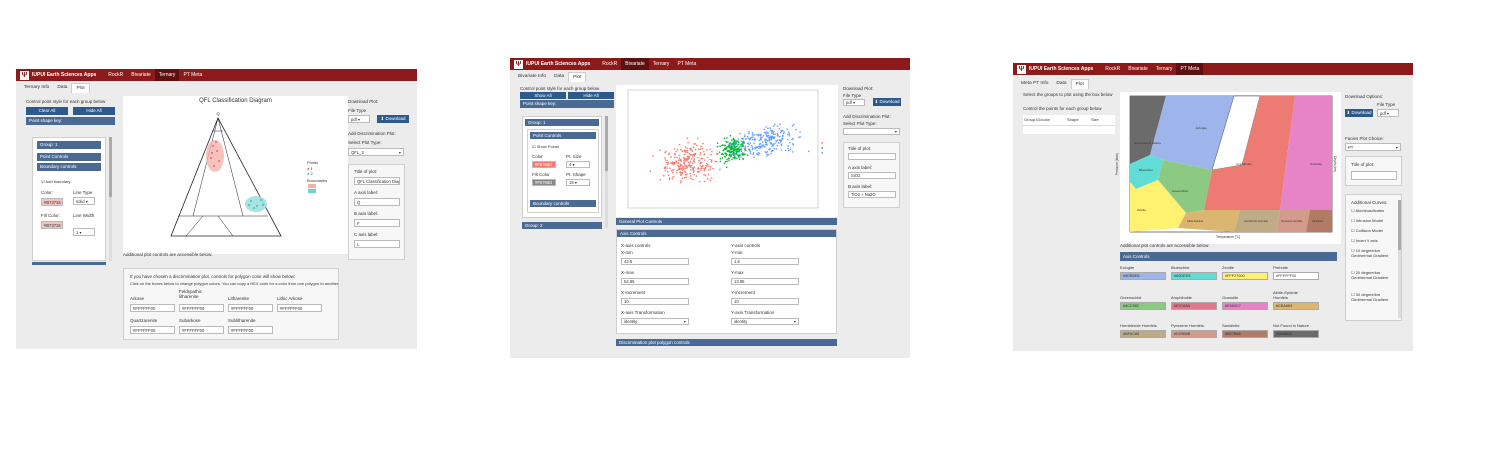  I want to click on tab-bivariate-info: Bivariate Info, so click(532, 77).